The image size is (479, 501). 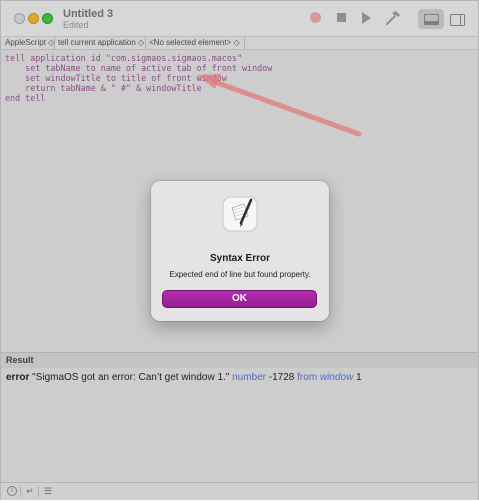 What do you see at coordinates (249, 377) in the screenshot?
I see `number-keyword: number` at bounding box center [249, 377].